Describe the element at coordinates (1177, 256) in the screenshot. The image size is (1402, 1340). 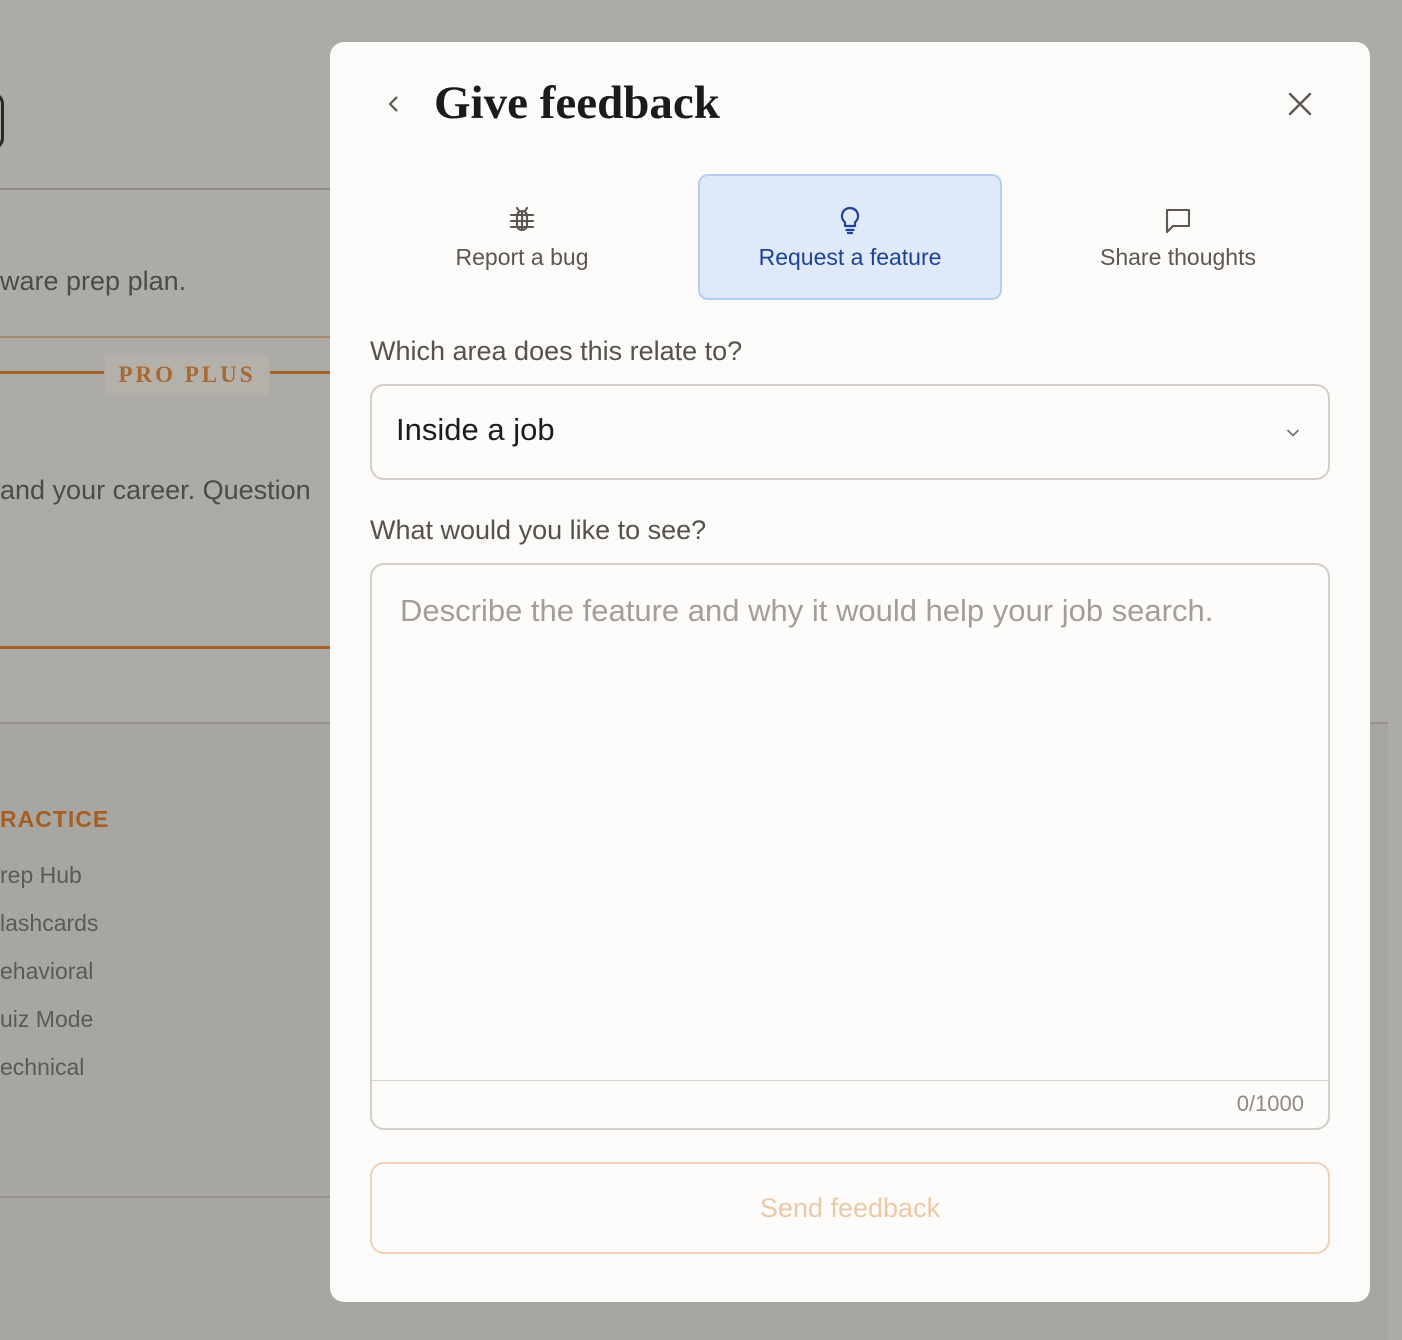
I see `tab-share-thoughts-label: Share thoughts` at that location.